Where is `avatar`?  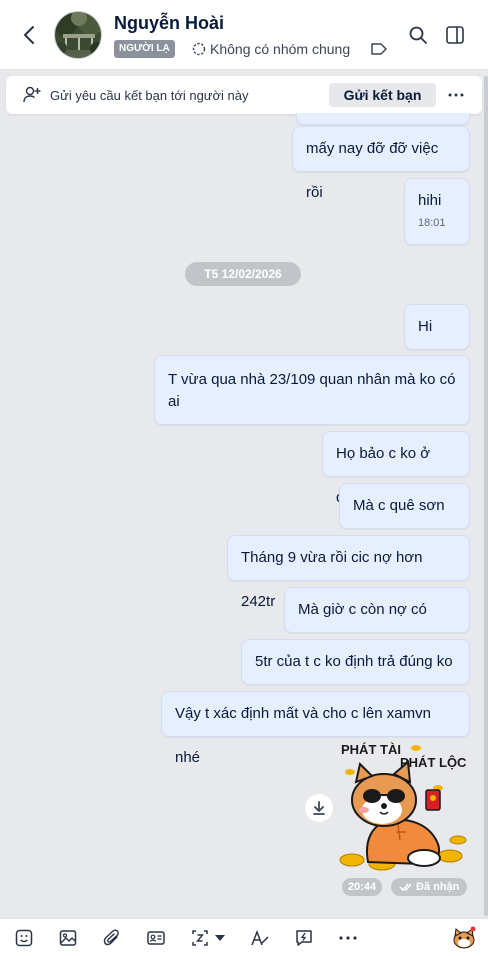
avatar is located at coordinates (78, 35).